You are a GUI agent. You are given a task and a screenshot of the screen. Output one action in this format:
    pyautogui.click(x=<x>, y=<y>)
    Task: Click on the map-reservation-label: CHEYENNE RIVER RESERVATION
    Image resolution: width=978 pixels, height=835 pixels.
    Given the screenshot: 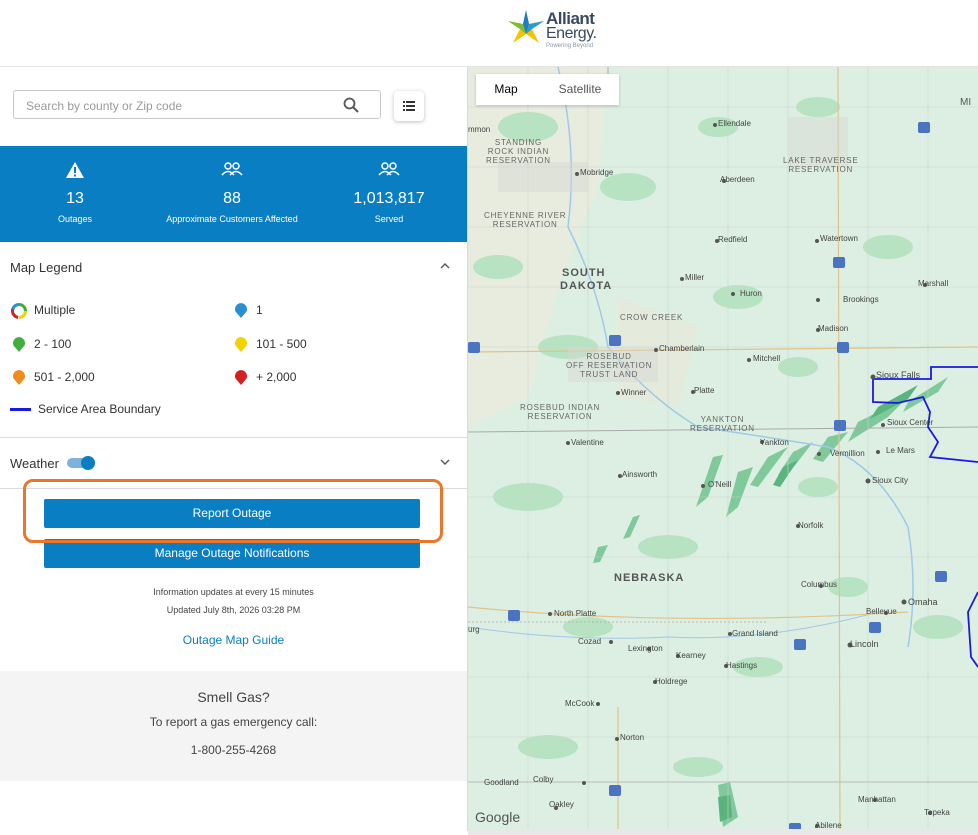 What is the action you would take?
    pyautogui.click(x=525, y=220)
    